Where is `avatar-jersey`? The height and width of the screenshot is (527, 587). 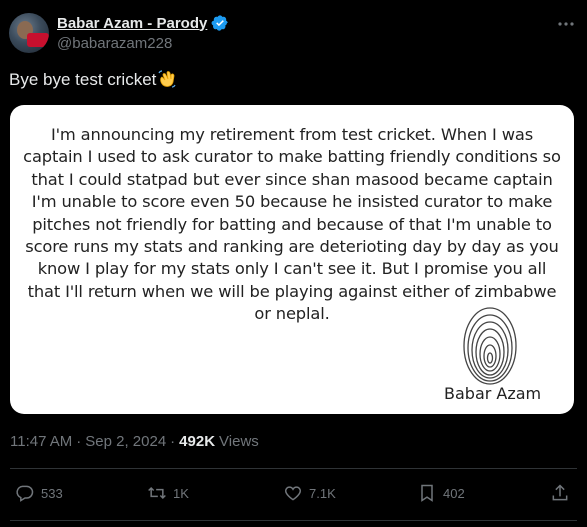
avatar-jersey is located at coordinates (38, 40).